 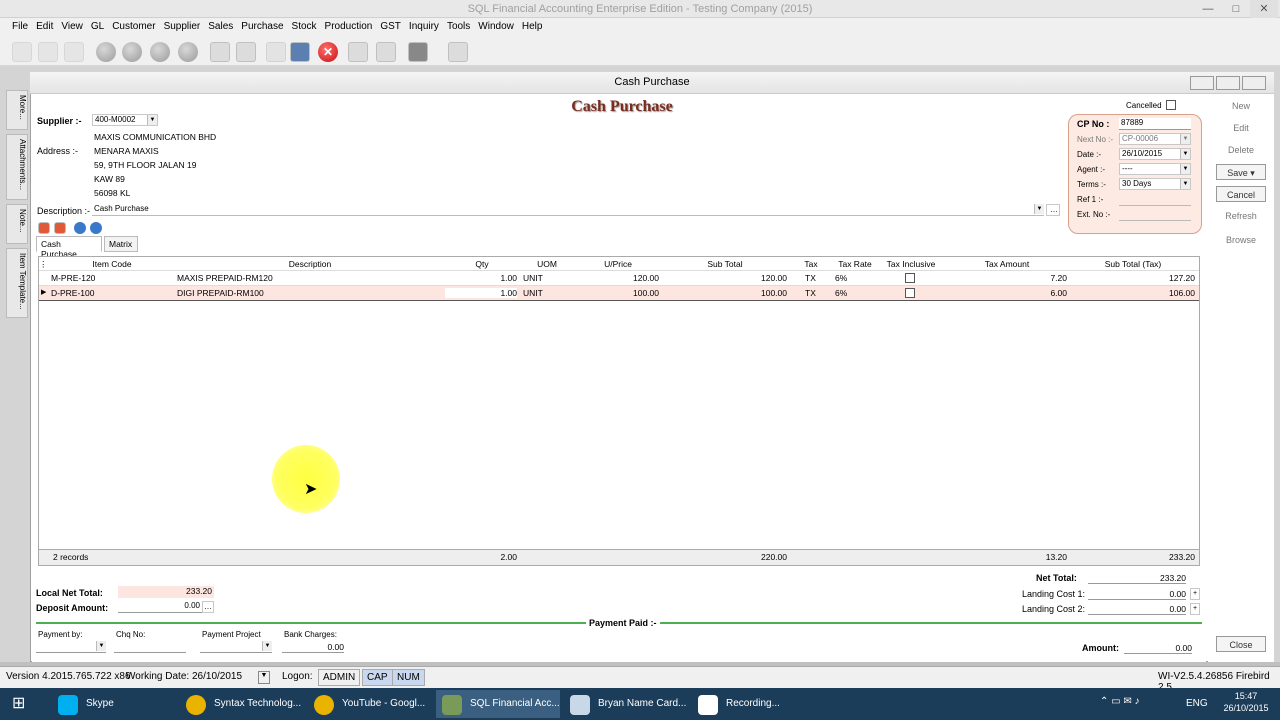 I want to click on last-record-icon, so click(x=188, y=52).